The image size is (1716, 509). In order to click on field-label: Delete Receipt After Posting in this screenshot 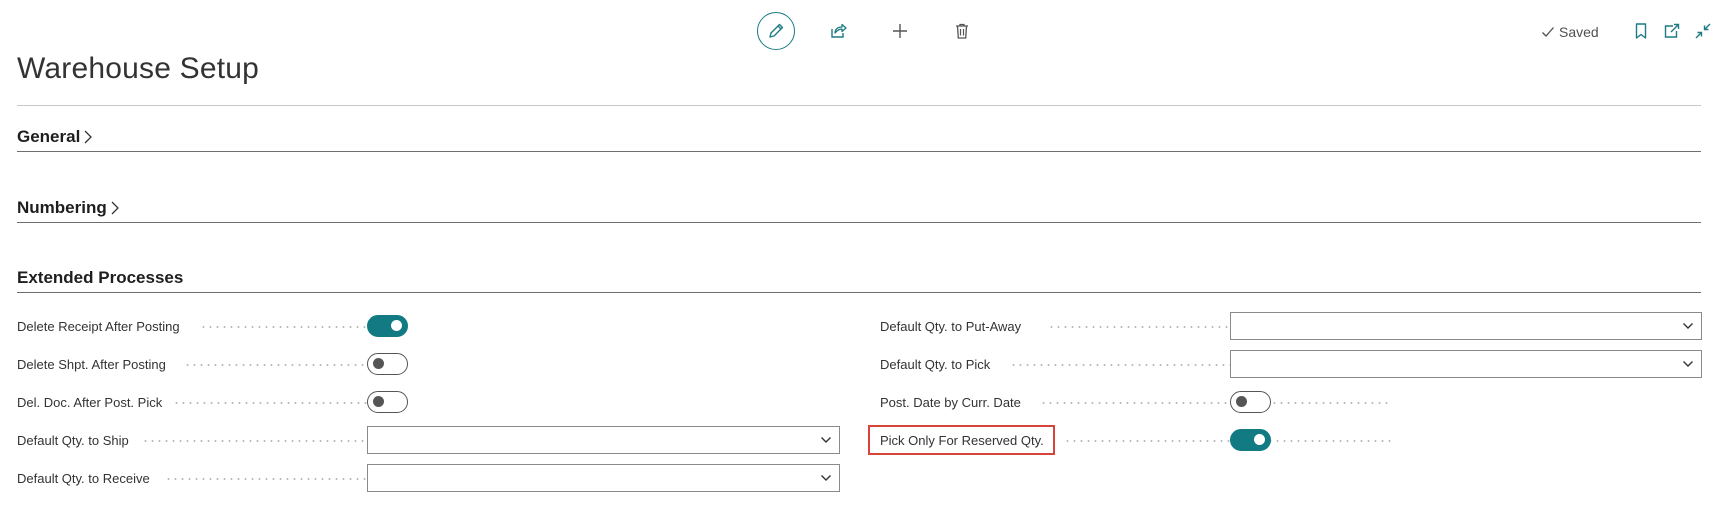, I will do `click(98, 326)`.